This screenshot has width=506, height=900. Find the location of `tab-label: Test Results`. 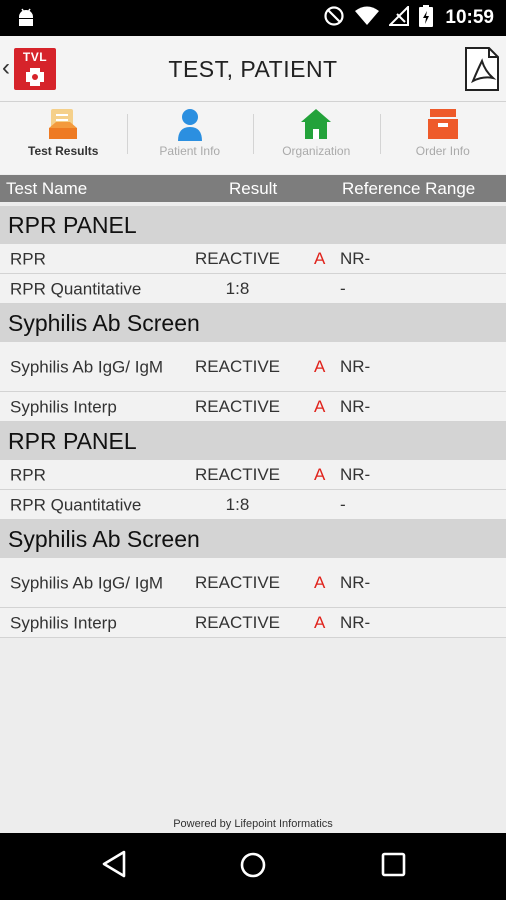

tab-label: Test Results is located at coordinates (63, 151).